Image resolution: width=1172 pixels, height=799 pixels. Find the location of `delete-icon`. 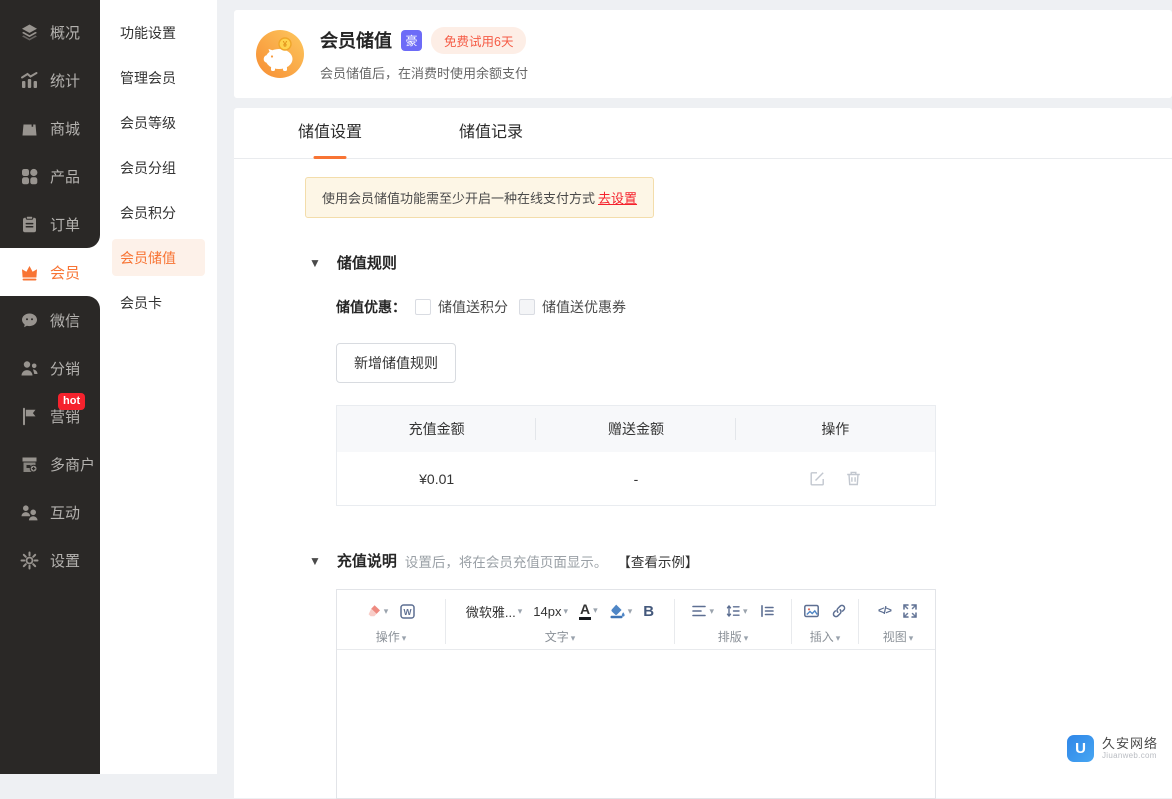

delete-icon is located at coordinates (853, 478).